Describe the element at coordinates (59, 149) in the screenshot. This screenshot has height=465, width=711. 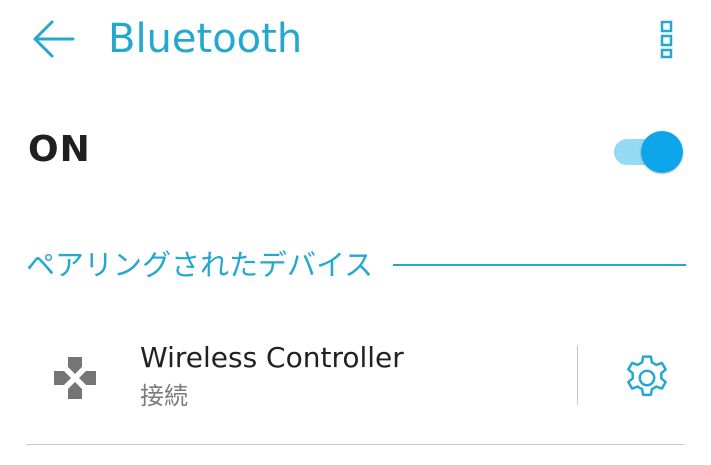
I see `bluetooth-state-label: ON` at that location.